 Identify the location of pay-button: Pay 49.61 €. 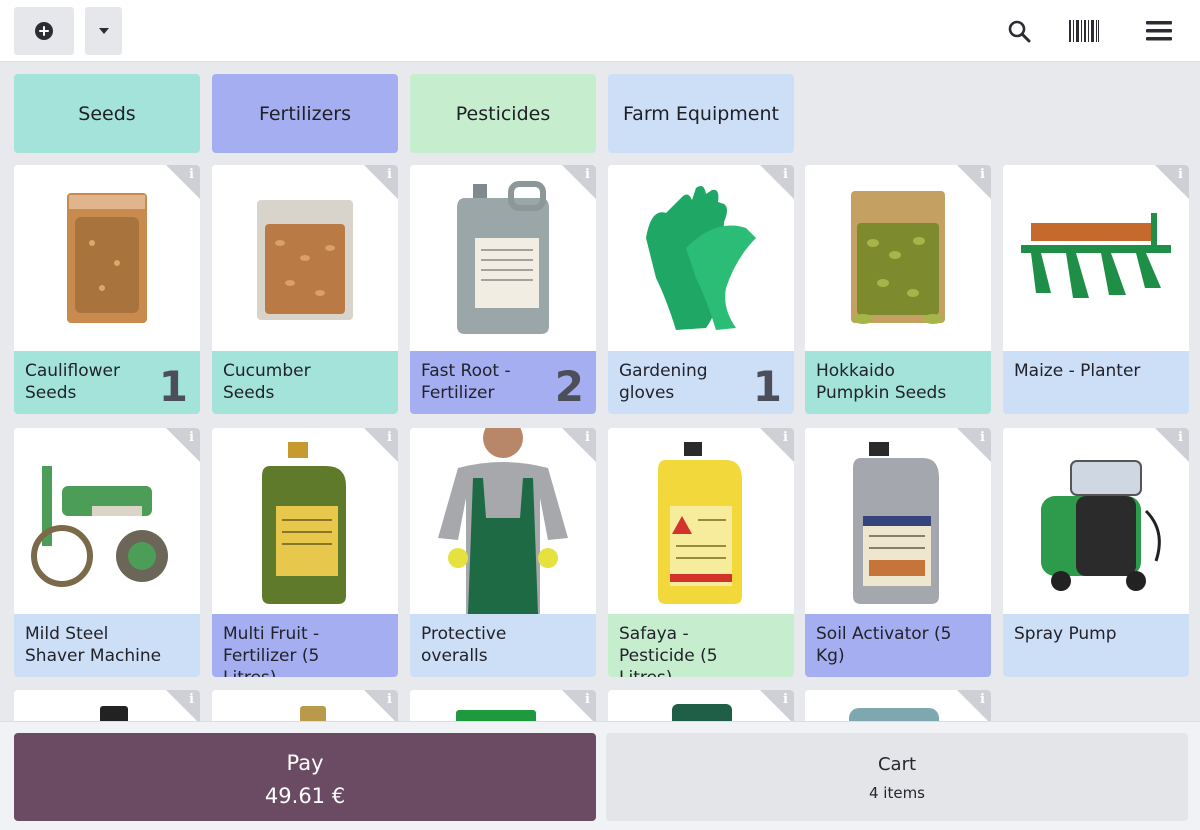
(305, 777).